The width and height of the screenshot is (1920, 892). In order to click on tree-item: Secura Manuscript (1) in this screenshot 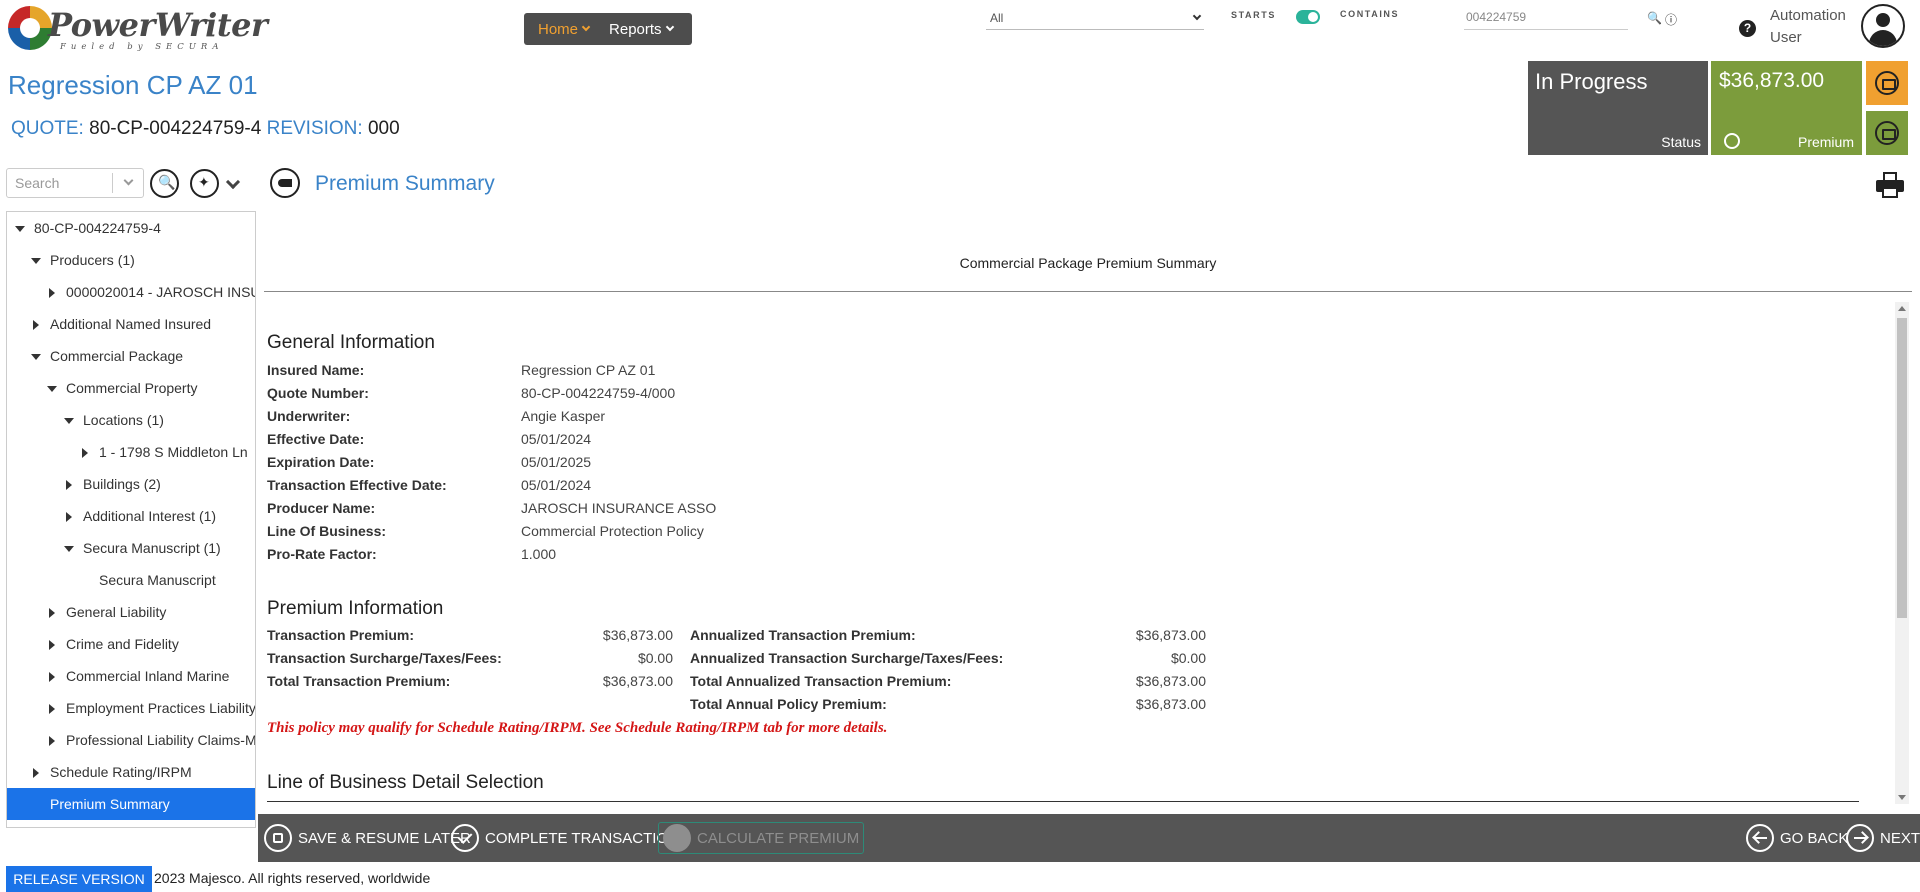, I will do `click(131, 548)`.